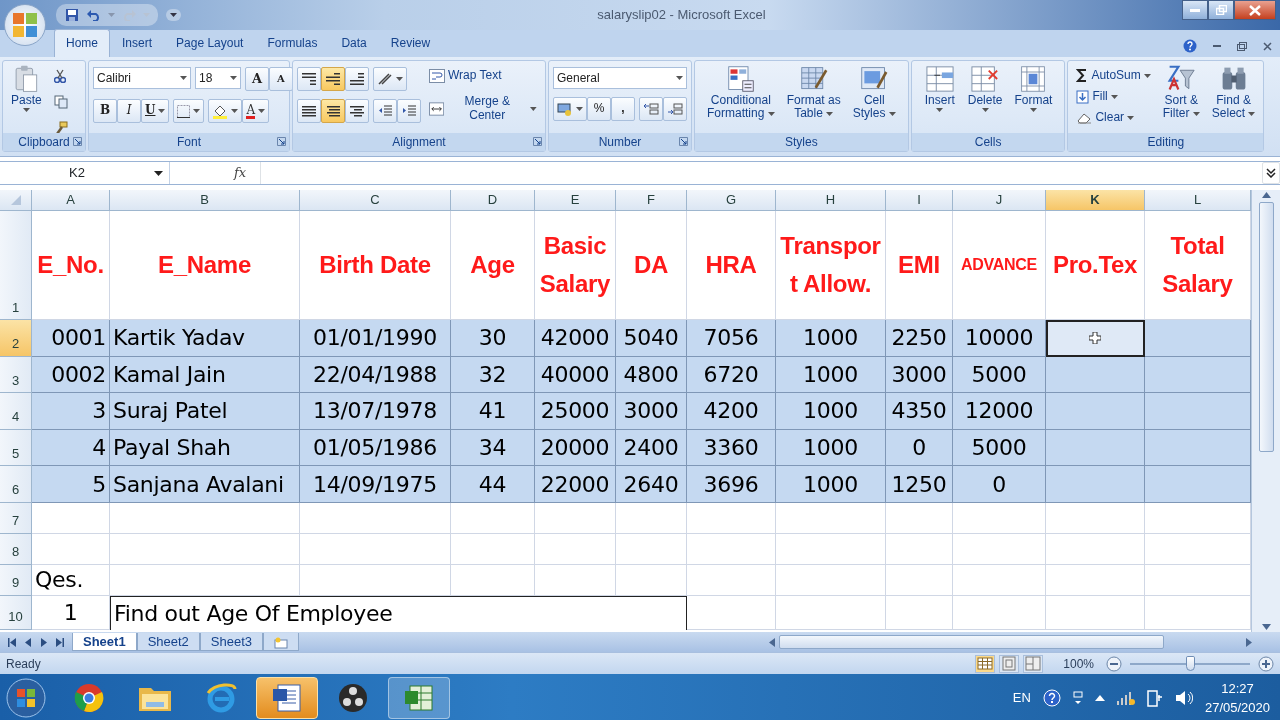 The width and height of the screenshot is (1280, 720). I want to click on center-button, so click(333, 111).